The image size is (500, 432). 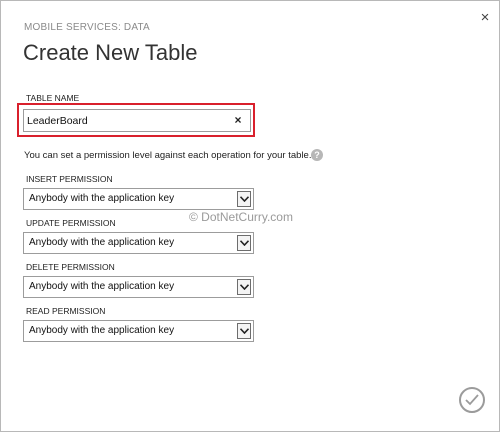 I want to click on read-permission-label: READ PERMISSION, so click(x=66, y=311).